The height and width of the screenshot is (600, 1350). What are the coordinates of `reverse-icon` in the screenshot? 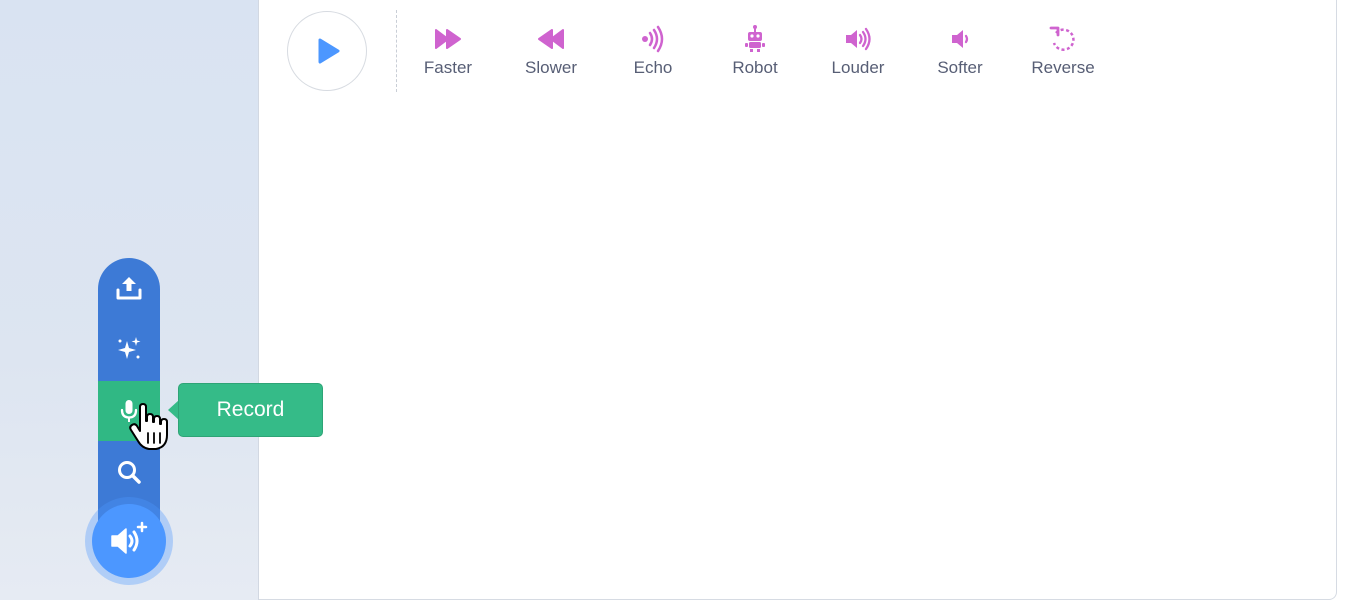 It's located at (1062, 38).